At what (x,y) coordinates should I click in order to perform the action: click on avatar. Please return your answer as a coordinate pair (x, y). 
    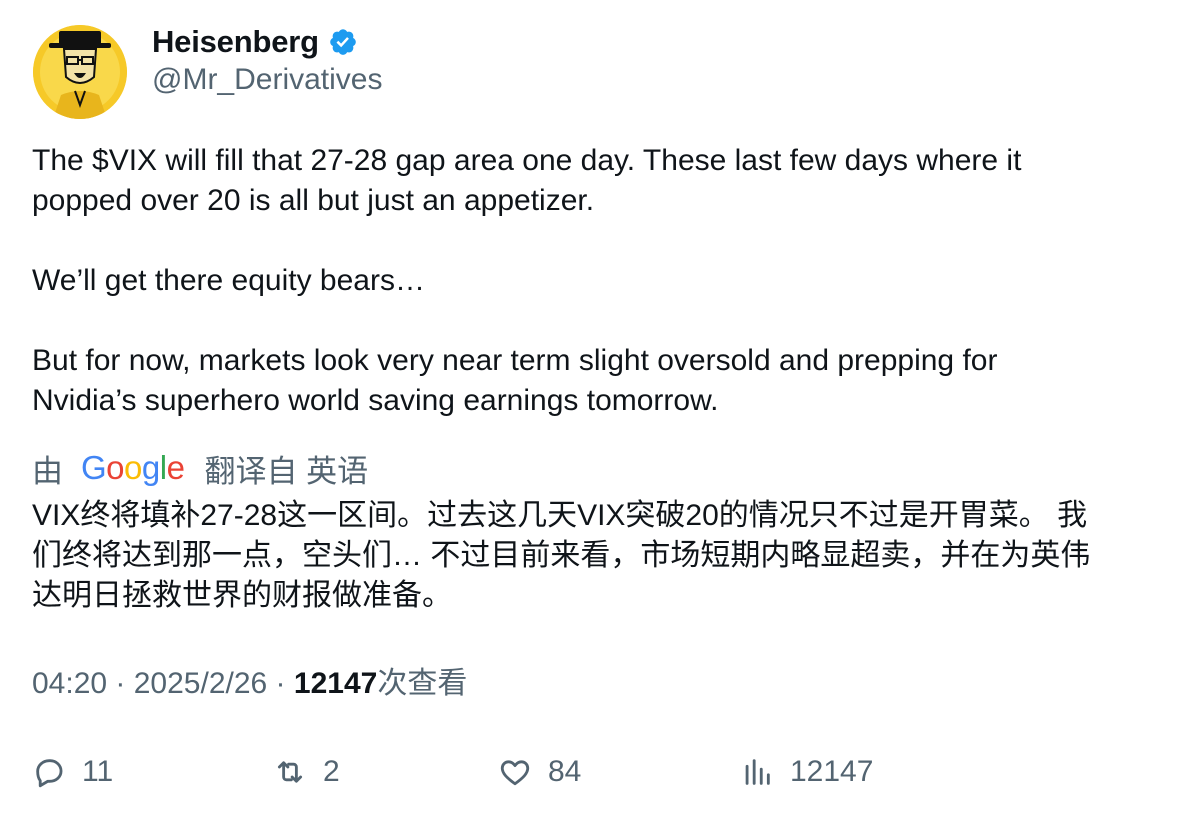
    Looking at the image, I should click on (80, 72).